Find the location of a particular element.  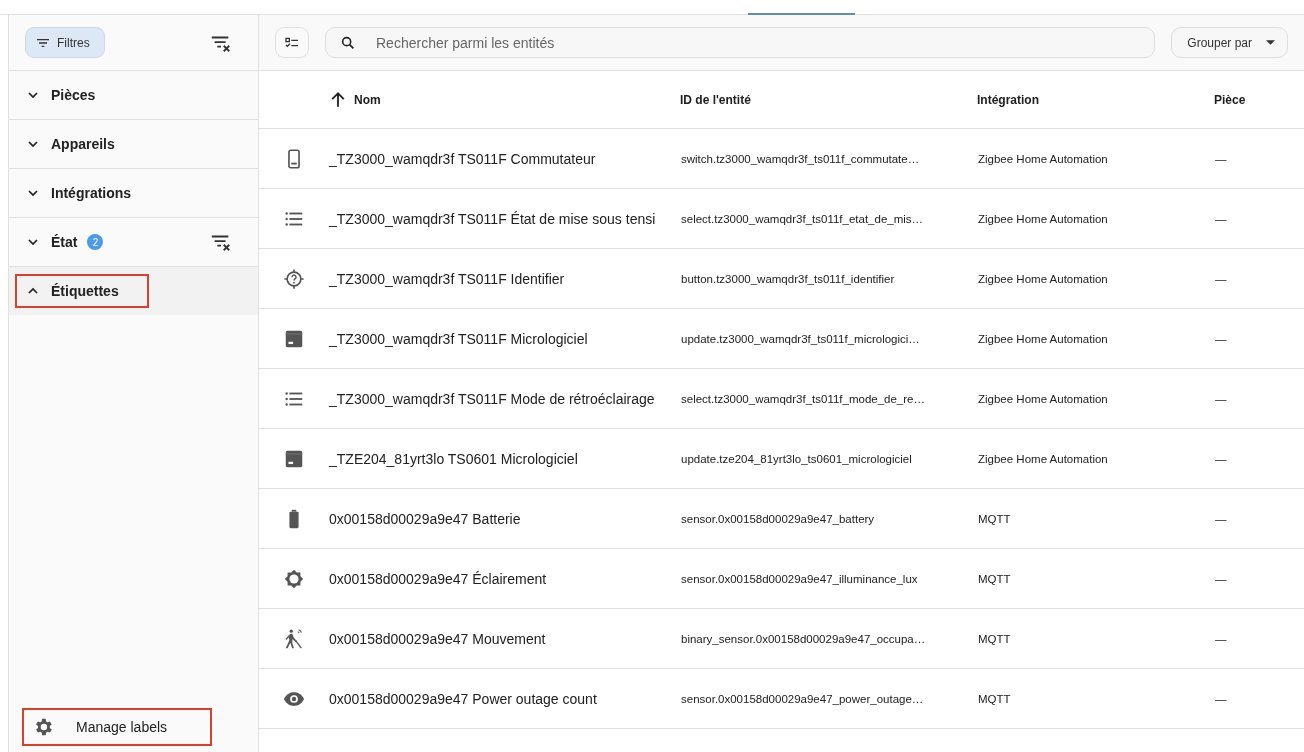

entity-name: 0x00158d00029a9e47 Éclairement is located at coordinates (505, 578).